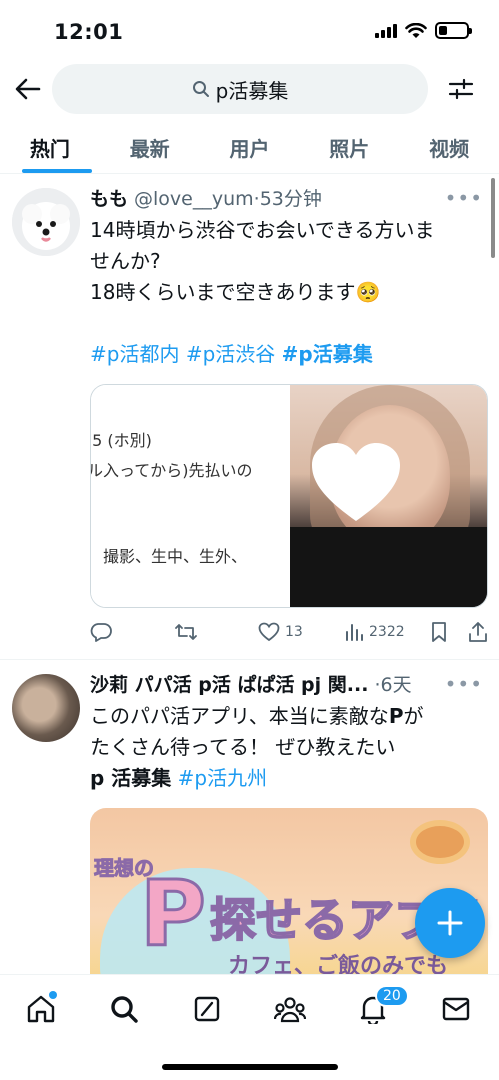 Image resolution: width=499 pixels, height=1080 pixels. I want to click on nav-communities, so click(290, 1009).